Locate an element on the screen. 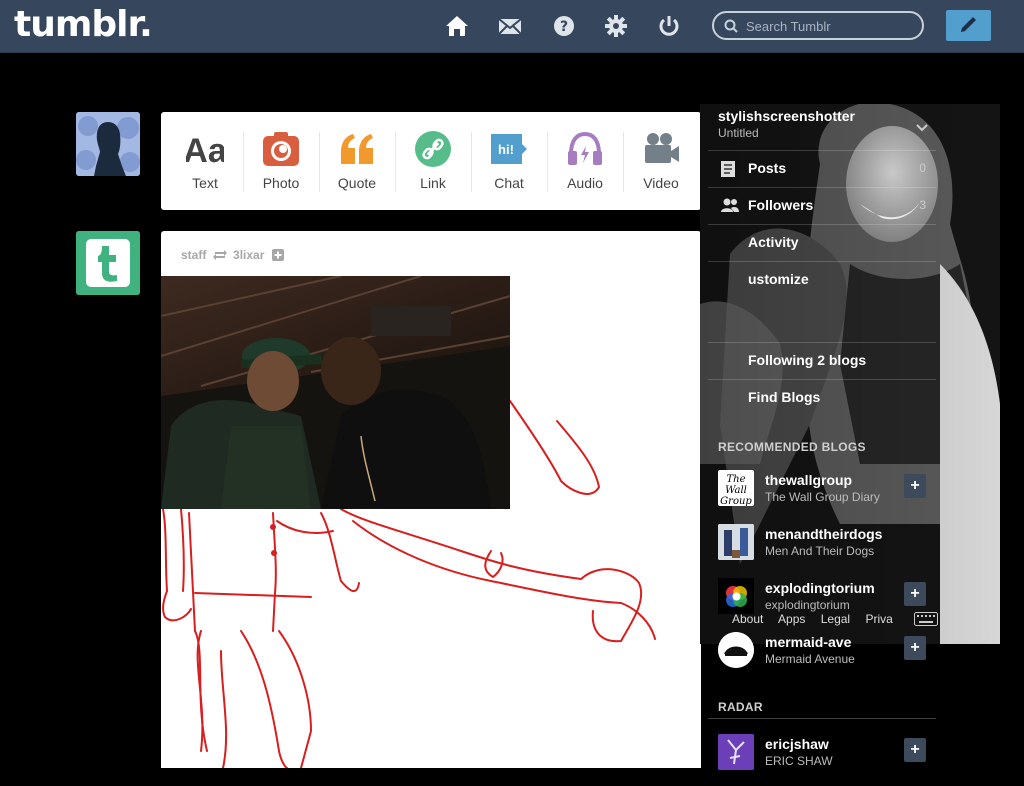 This screenshot has width=1024, height=786. keyboard-icon is located at coordinates (926, 619).